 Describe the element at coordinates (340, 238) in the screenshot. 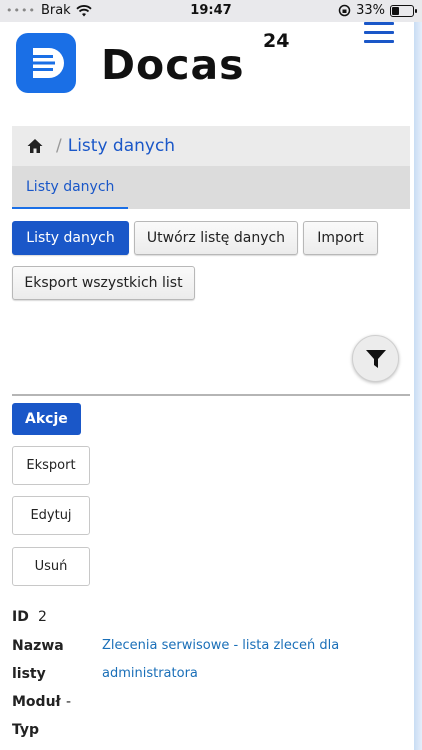

I see `import-button: Import` at that location.